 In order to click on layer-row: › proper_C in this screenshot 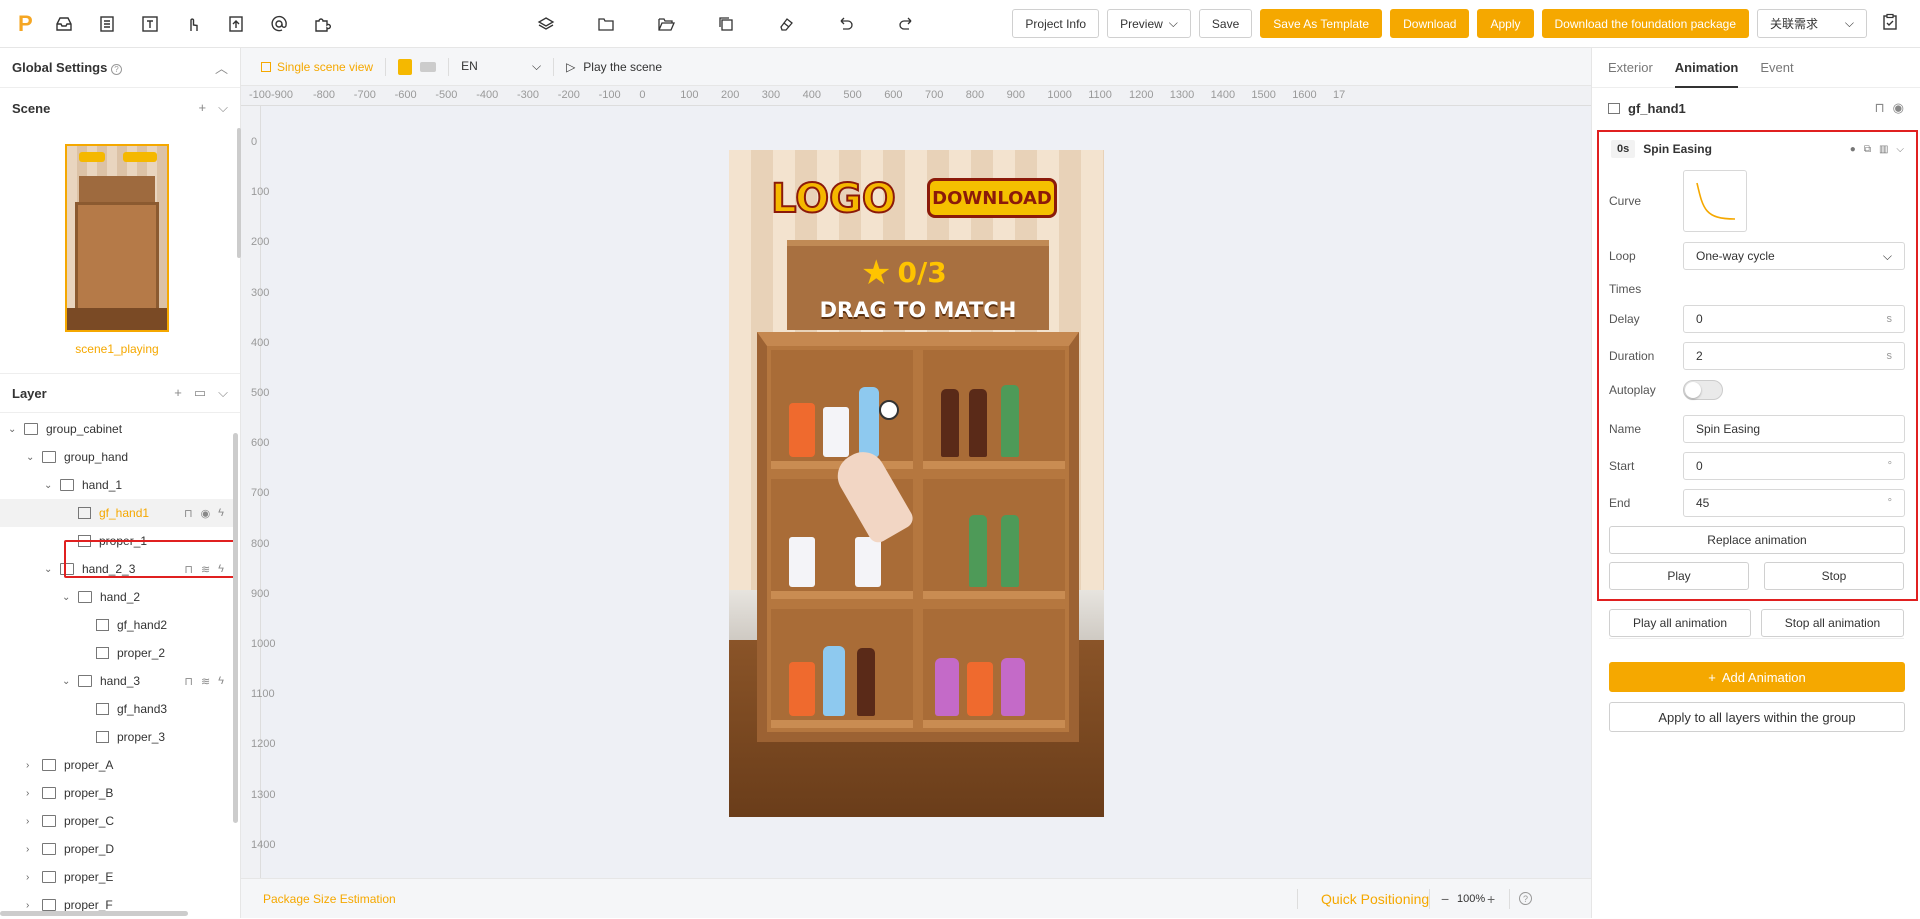, I will do `click(117, 821)`.